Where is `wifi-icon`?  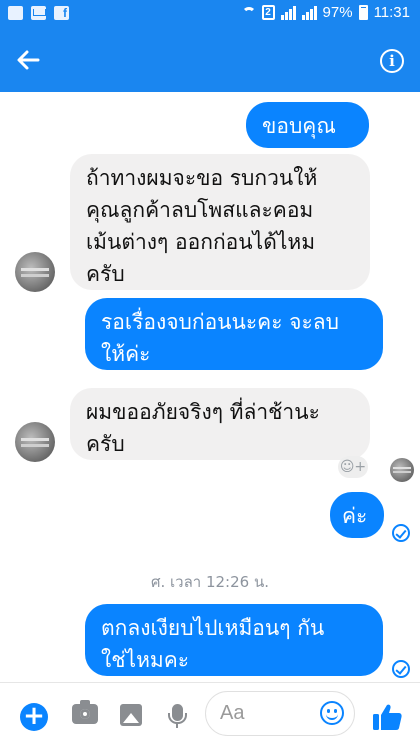
wifi-icon is located at coordinates (248, 12).